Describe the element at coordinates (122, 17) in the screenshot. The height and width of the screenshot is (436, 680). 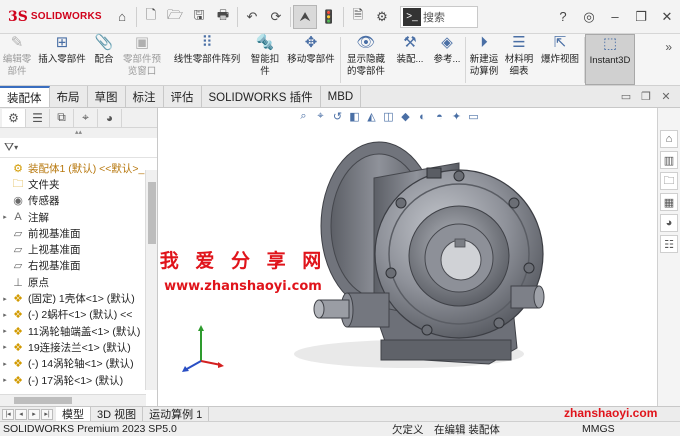
I see `home-icon: ⌂` at that location.